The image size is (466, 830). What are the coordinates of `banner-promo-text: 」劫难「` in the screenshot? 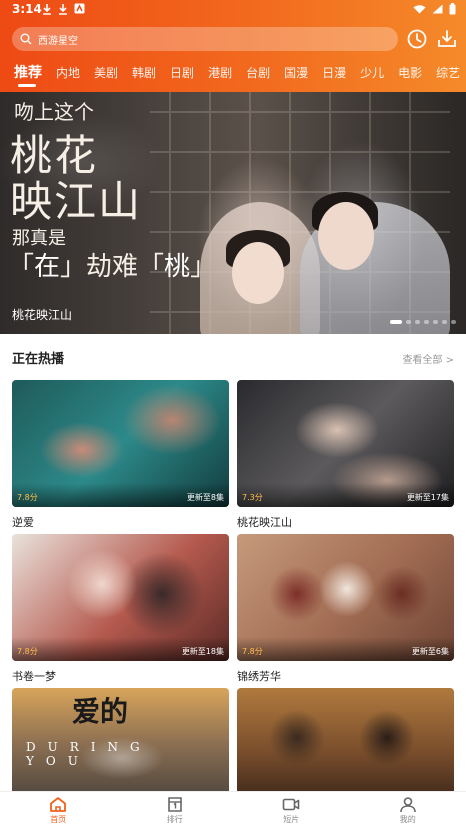 It's located at (112, 267).